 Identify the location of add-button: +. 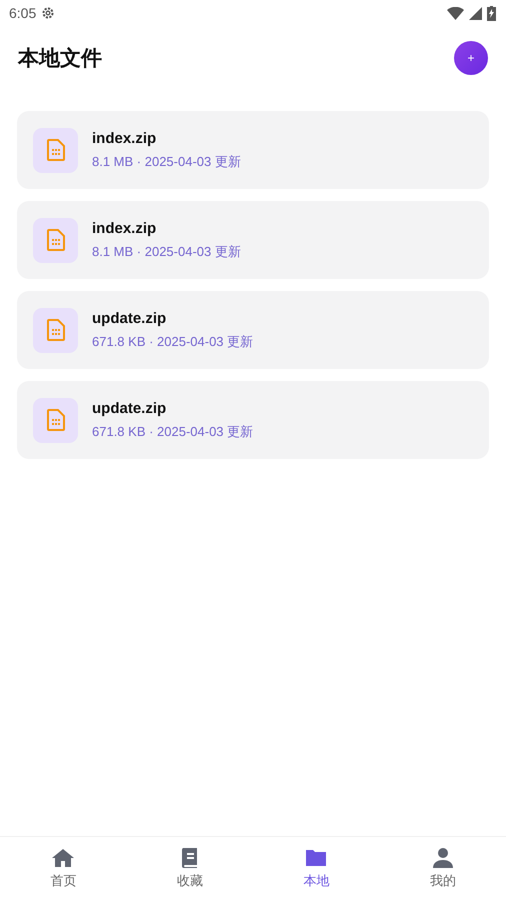
(471, 58).